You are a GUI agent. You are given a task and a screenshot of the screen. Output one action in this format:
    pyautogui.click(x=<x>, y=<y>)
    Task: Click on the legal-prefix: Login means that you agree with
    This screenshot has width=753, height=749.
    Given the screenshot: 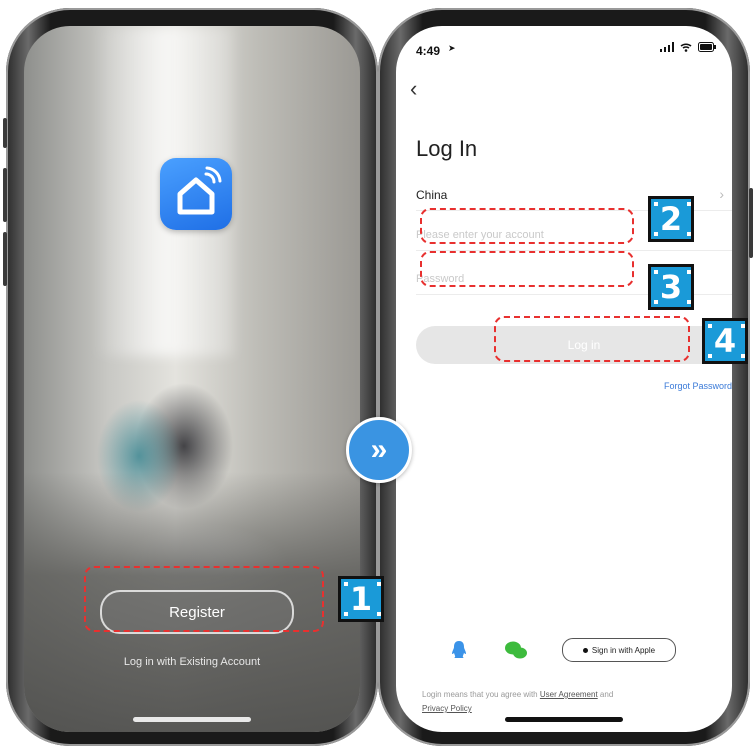 What is the action you would take?
    pyautogui.click(x=480, y=694)
    